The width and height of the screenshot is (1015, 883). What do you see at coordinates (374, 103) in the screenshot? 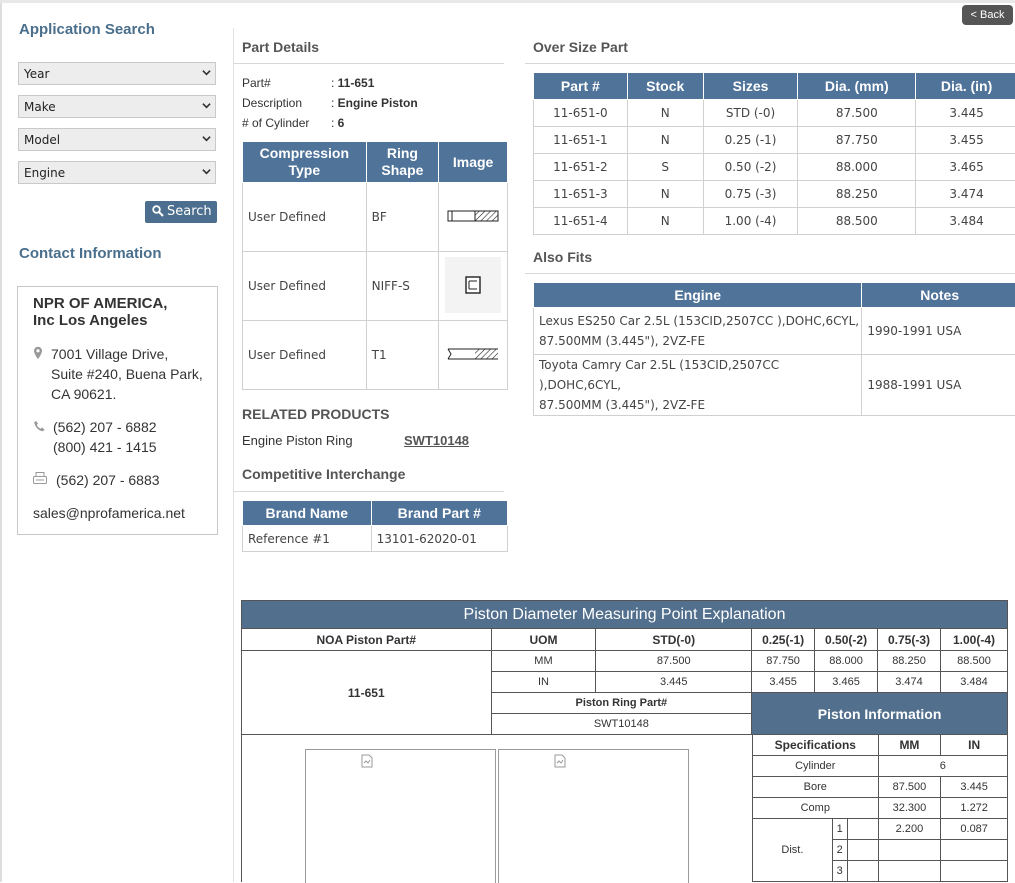
I see `description-value: : Engine Piston` at bounding box center [374, 103].